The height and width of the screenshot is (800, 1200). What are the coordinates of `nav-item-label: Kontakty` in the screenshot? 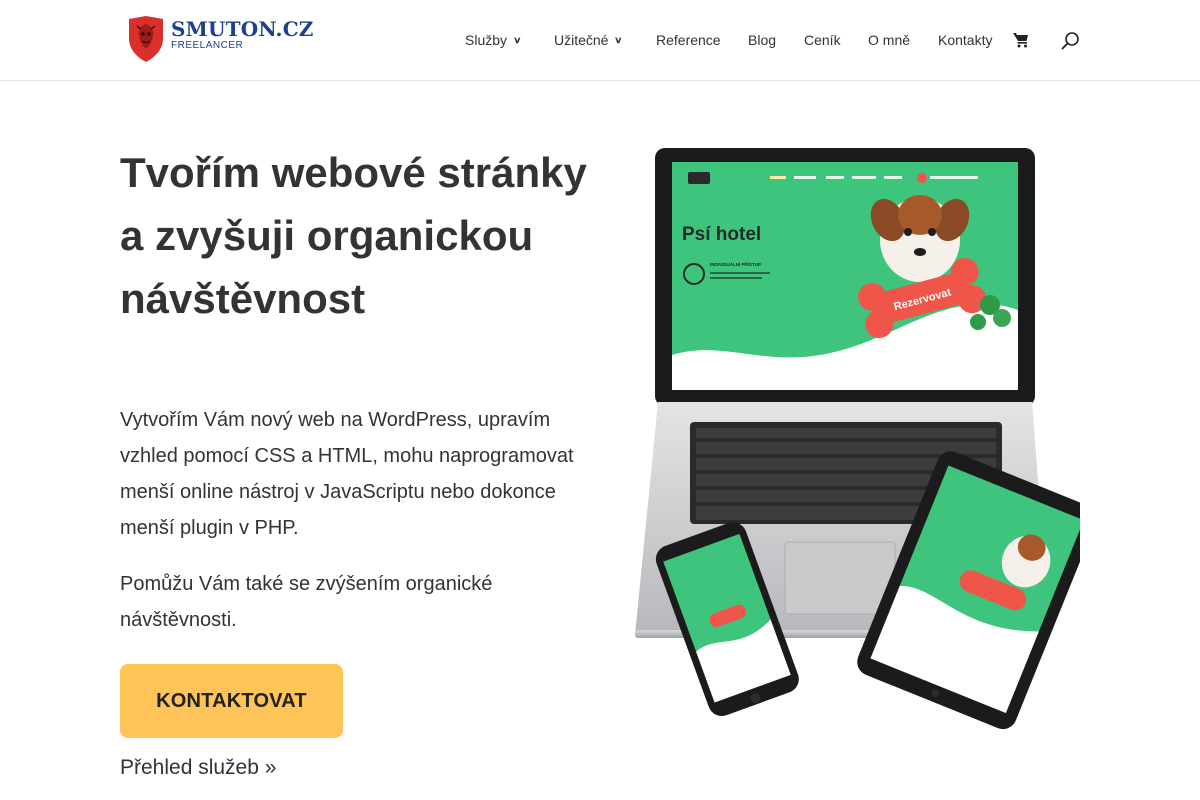 It's located at (965, 40).